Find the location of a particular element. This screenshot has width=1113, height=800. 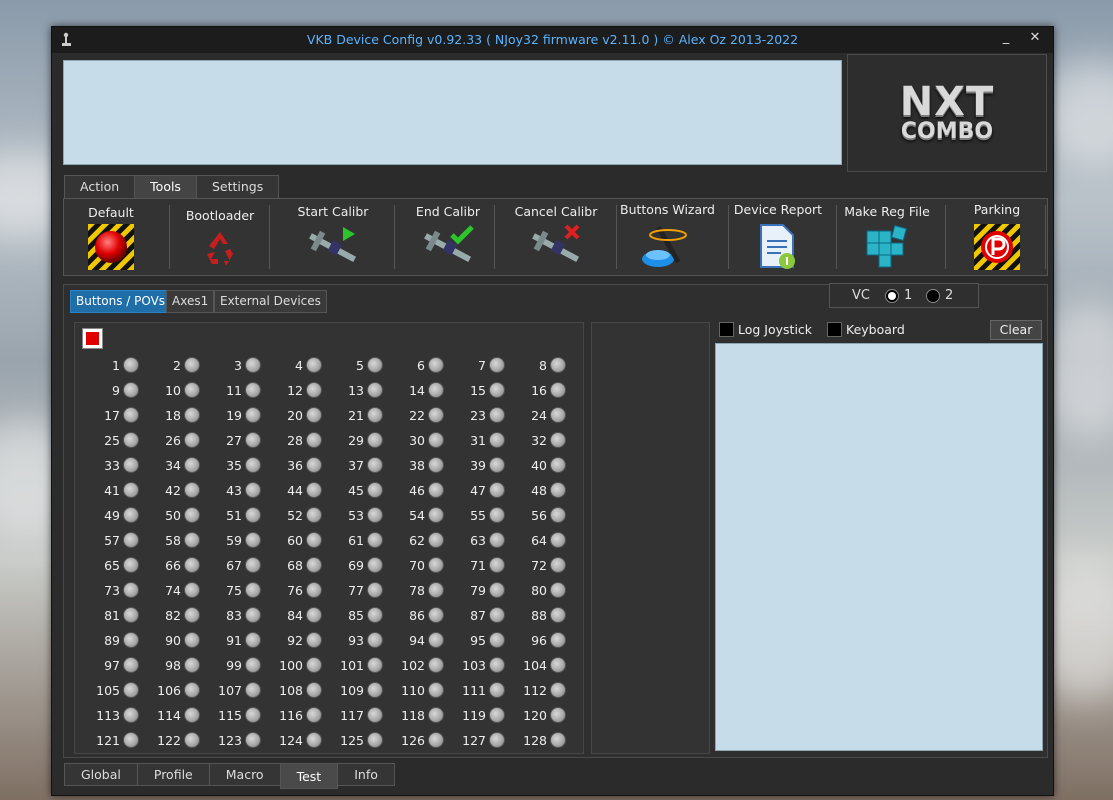

tab-profile: Profile is located at coordinates (173, 774).